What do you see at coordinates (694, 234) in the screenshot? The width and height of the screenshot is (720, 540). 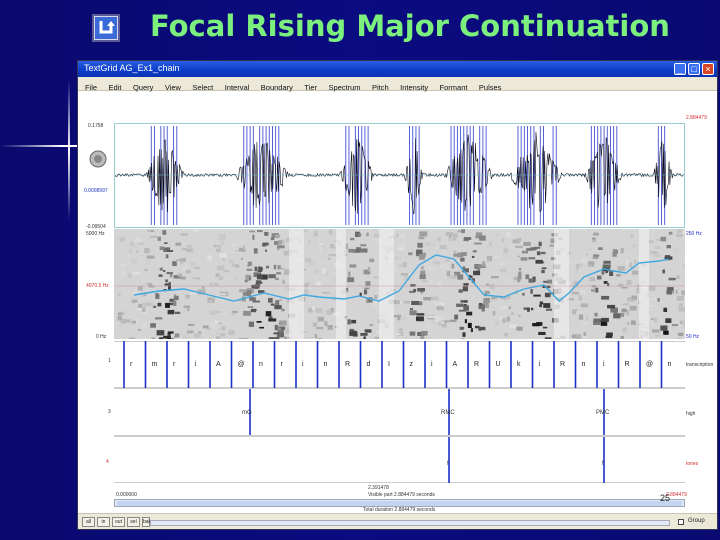 I see `pitch-top-label: 250 Hz` at bounding box center [694, 234].